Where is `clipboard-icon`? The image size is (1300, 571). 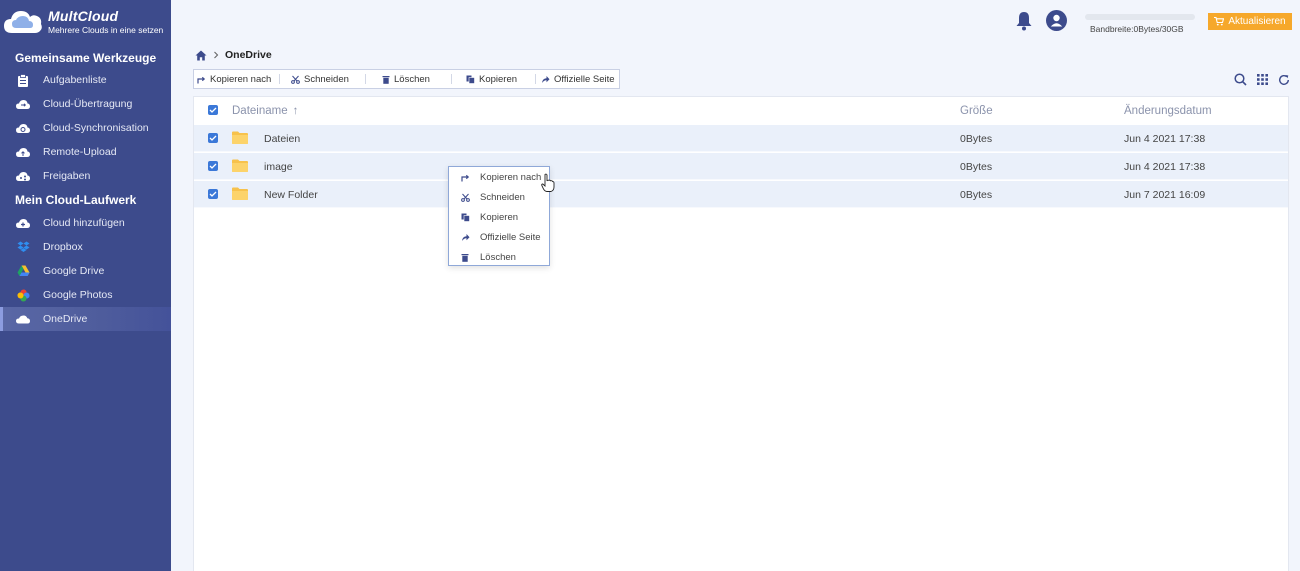
clipboard-icon is located at coordinates (23, 80).